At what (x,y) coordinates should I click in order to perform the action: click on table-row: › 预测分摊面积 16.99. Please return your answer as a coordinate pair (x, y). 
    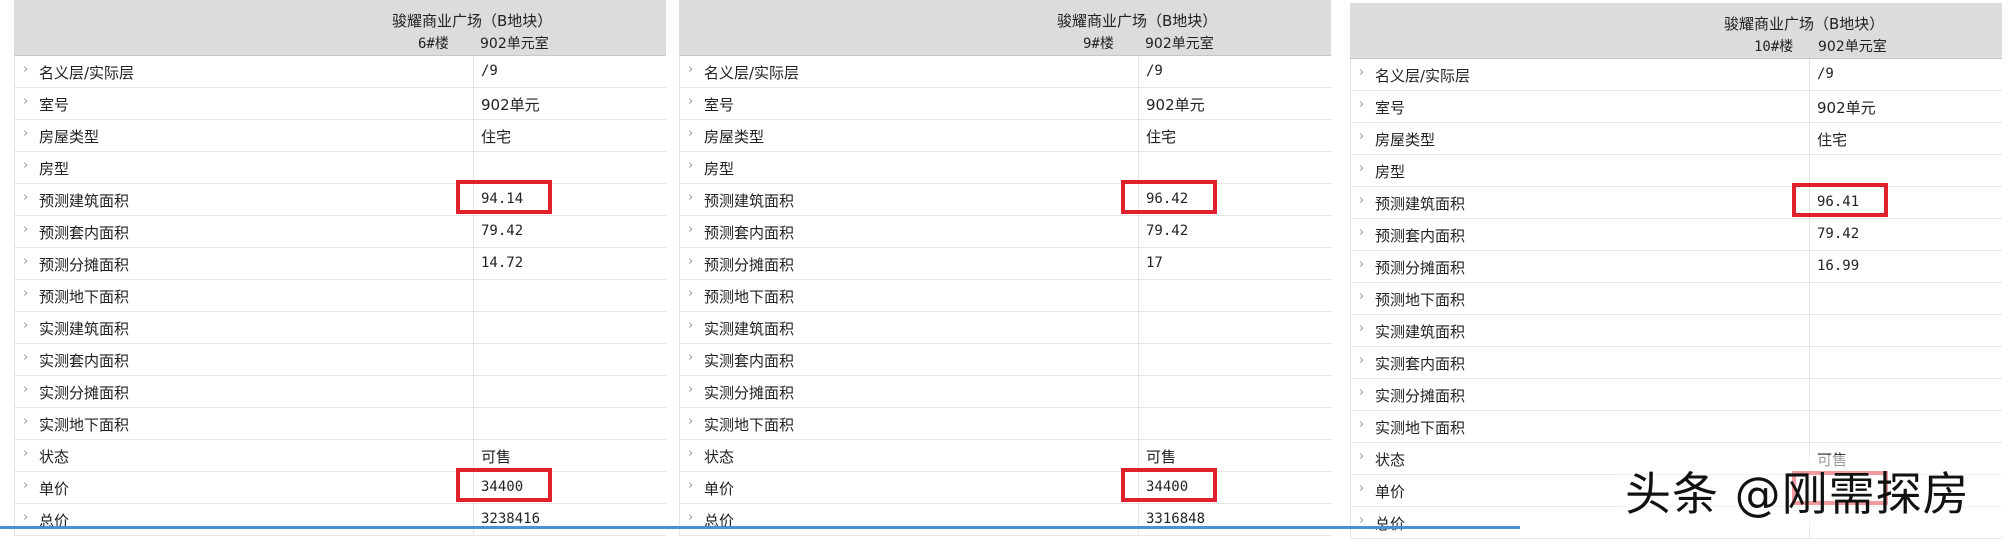
    Looking at the image, I should click on (1676, 267).